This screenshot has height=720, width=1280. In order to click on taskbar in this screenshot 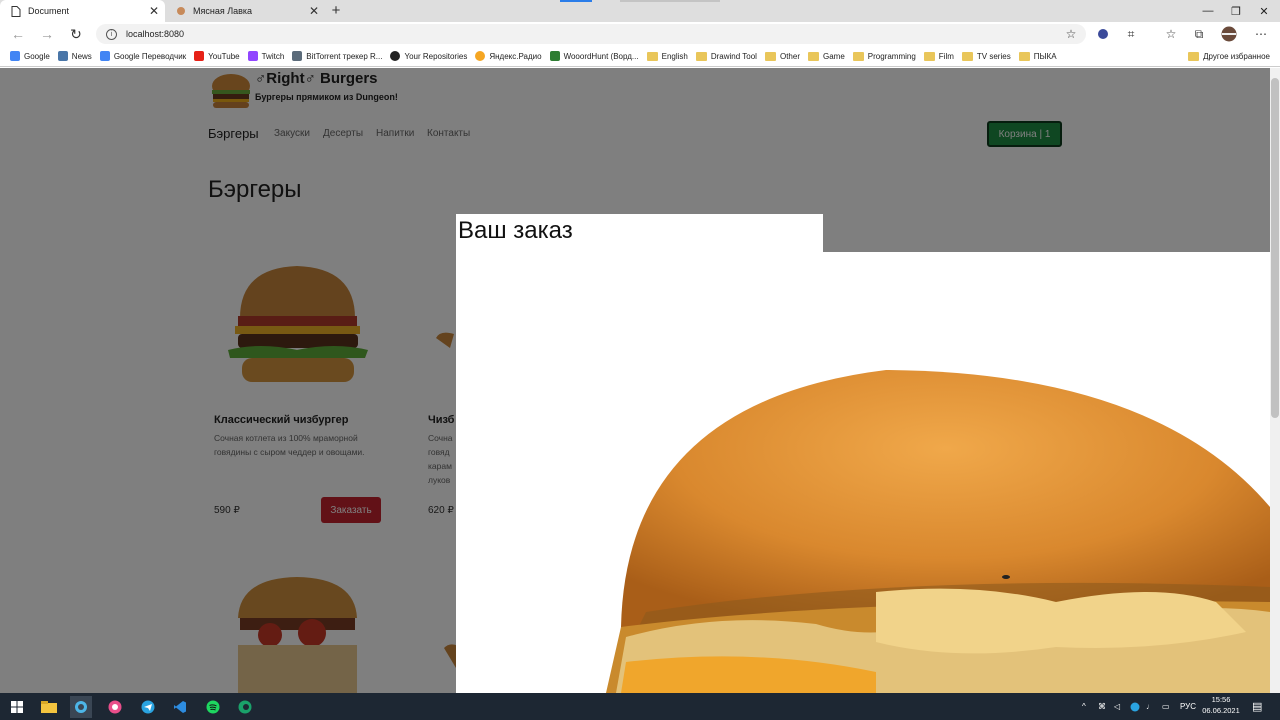, I will do `click(640, 706)`.